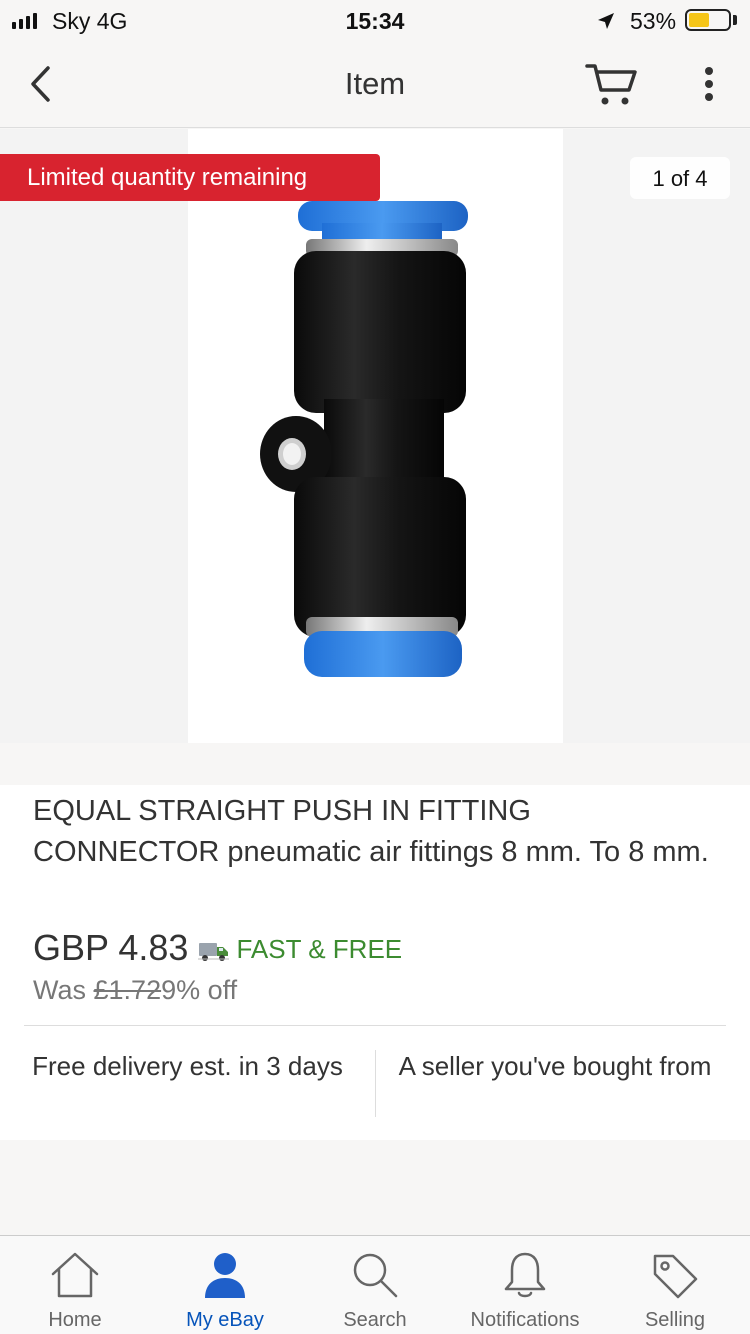 The width and height of the screenshot is (750, 1334). Describe the element at coordinates (59, 990) in the screenshot. I see `was-label: Was` at that location.